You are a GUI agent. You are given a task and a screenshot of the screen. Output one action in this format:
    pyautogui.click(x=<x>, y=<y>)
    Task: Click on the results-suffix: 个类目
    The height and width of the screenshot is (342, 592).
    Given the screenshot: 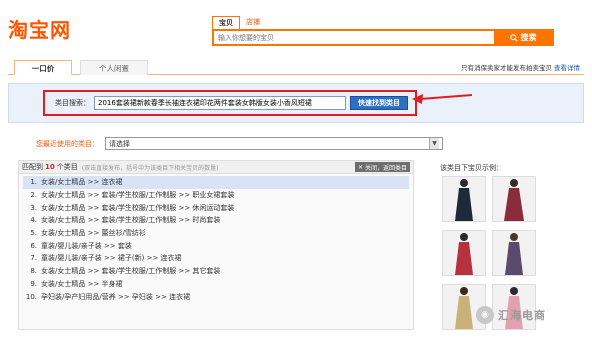 What is the action you would take?
    pyautogui.click(x=67, y=167)
    